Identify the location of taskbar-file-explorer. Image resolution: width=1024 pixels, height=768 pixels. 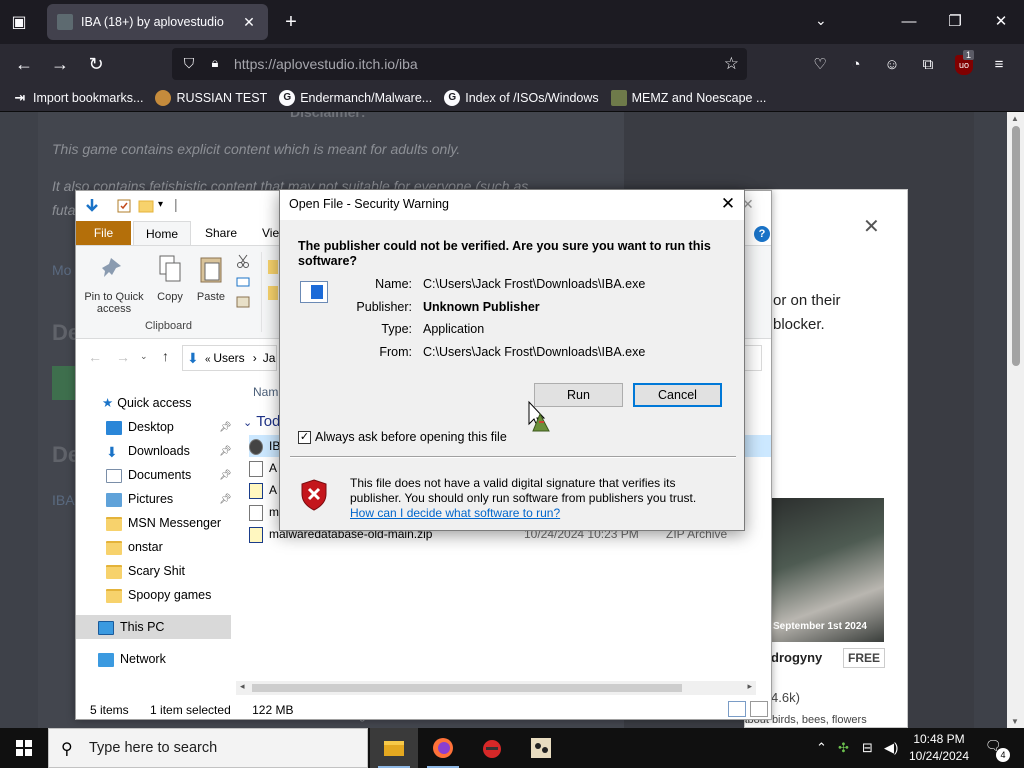
(394, 748).